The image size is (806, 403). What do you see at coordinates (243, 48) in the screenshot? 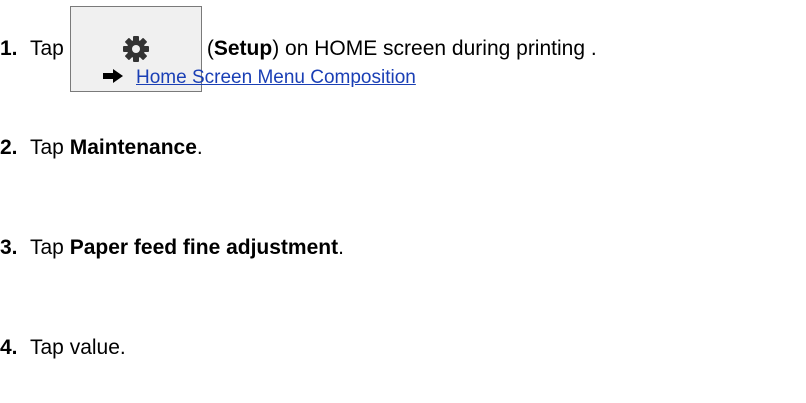
I see `setup-label: Setup` at bounding box center [243, 48].